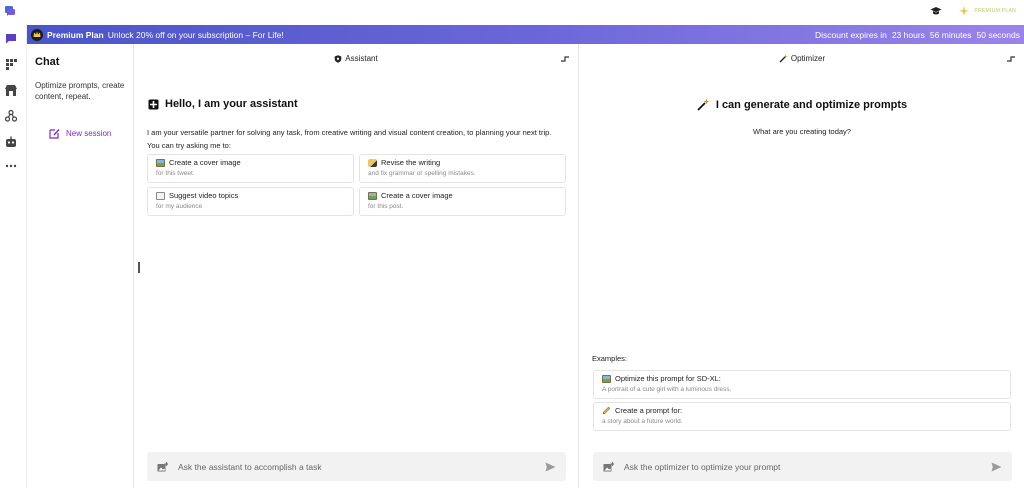 The image size is (1024, 488). I want to click on card-subtitle: for this tweet., so click(175, 173).